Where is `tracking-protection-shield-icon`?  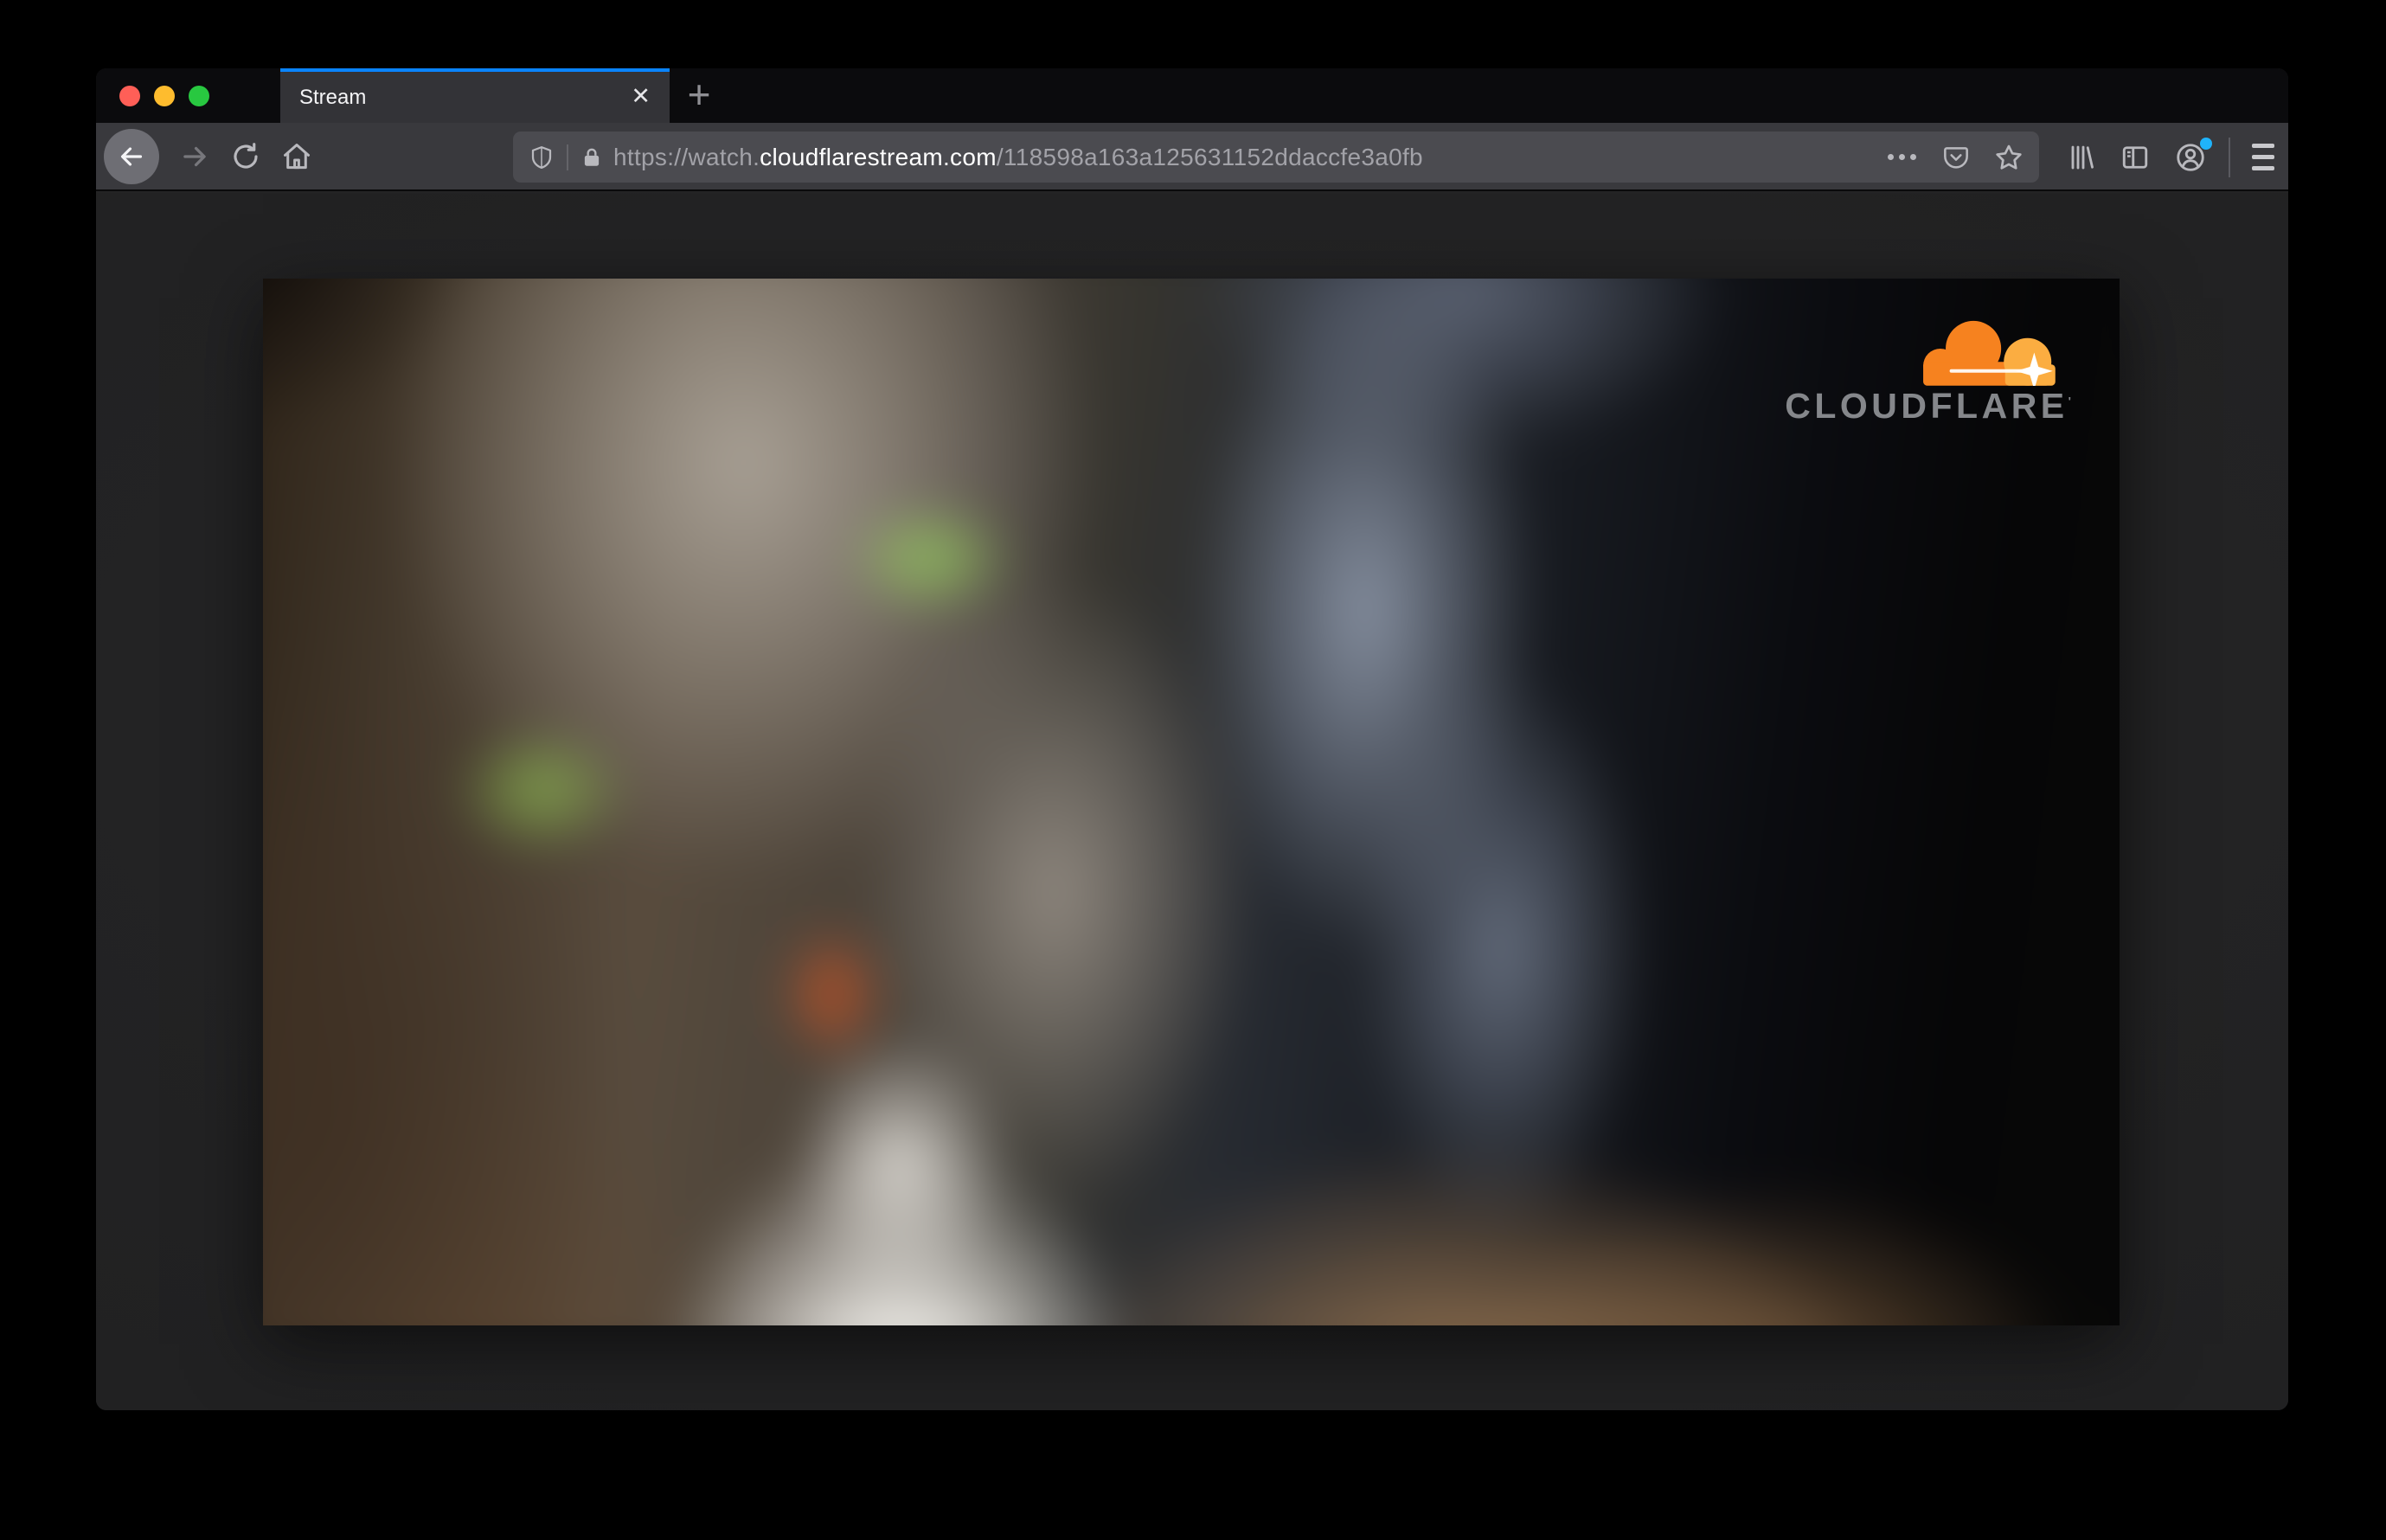
tracking-protection-shield-icon is located at coordinates (542, 157).